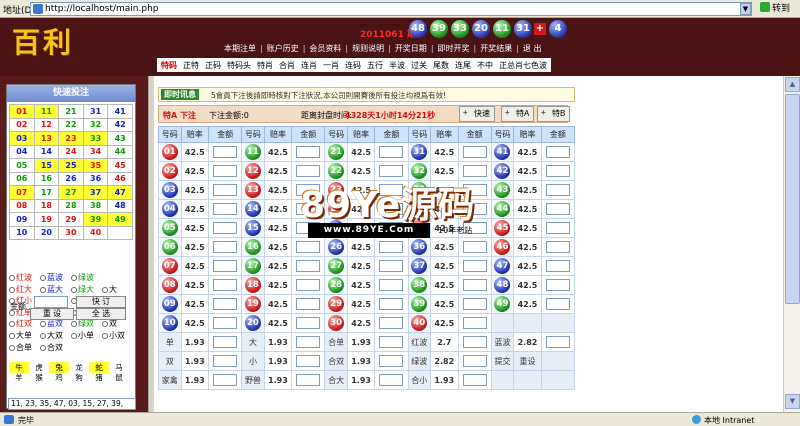 The height and width of the screenshot is (426, 800). I want to click on scroll-thumb, so click(792, 199).